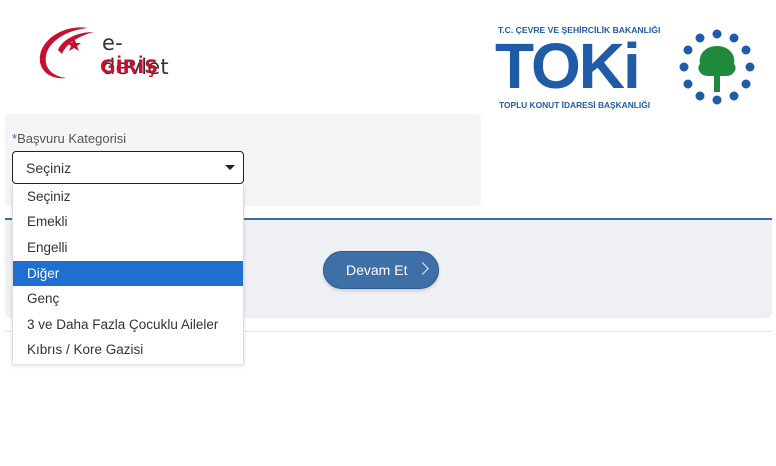 The image size is (776, 466). Describe the element at coordinates (568, 66) in the screenshot. I see `toki-wordmark: TOKi` at that location.